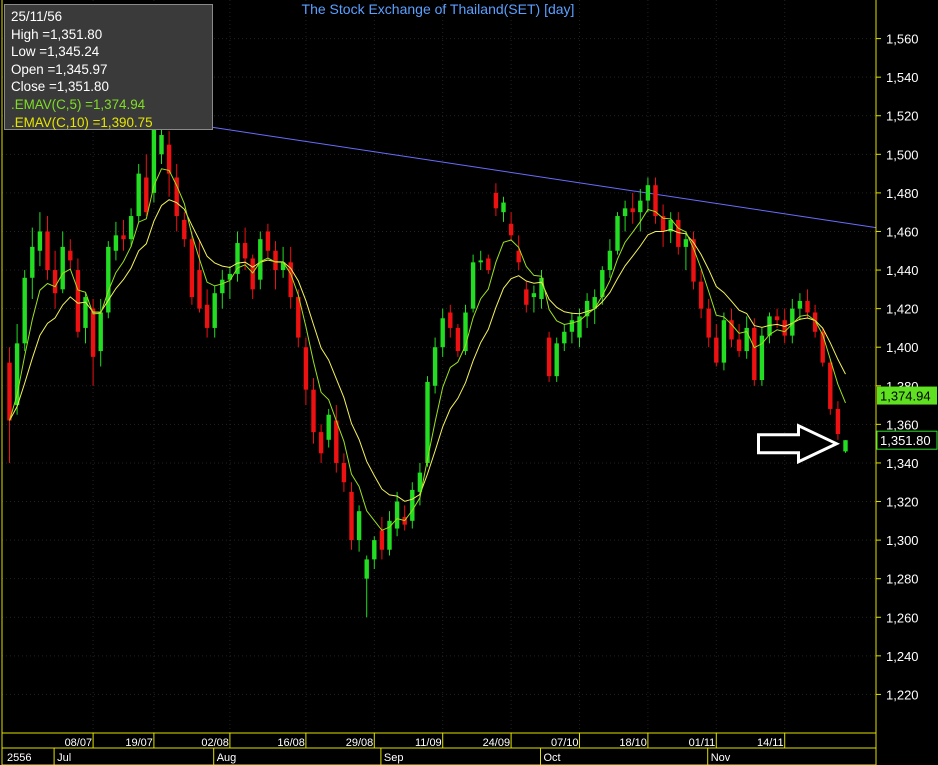 The height and width of the screenshot is (765, 938). What do you see at coordinates (60, 87) in the screenshot?
I see `info-close: Close =1,351.80` at bounding box center [60, 87].